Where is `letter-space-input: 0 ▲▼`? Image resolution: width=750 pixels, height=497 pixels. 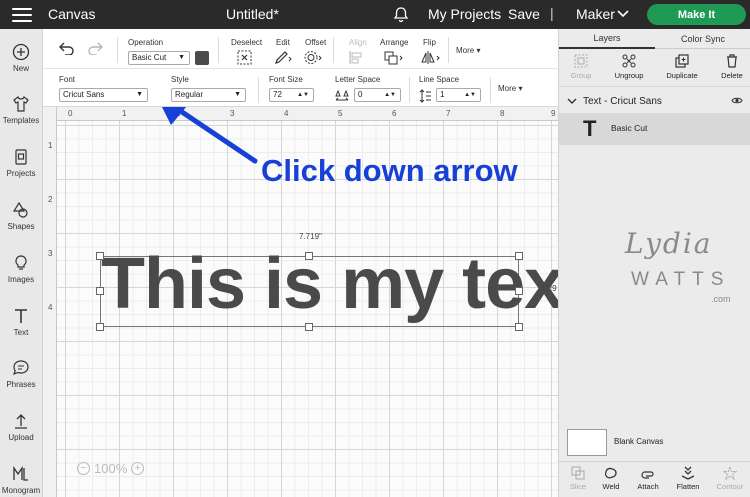
letter-space-input: 0 ▲▼ is located at coordinates (377, 95).